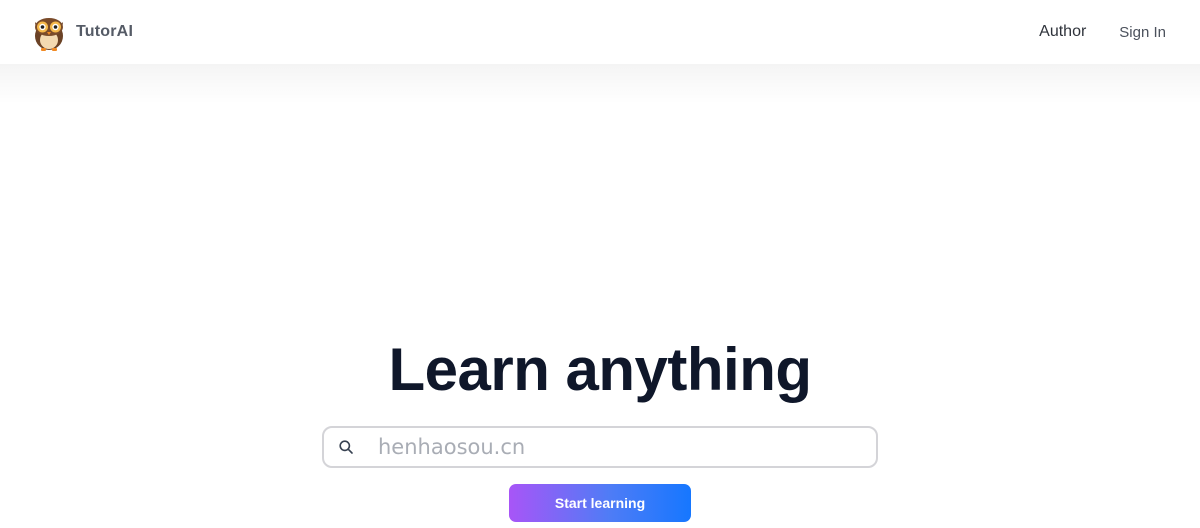 Image resolution: width=1200 pixels, height=528 pixels. I want to click on search-box, so click(600, 447).